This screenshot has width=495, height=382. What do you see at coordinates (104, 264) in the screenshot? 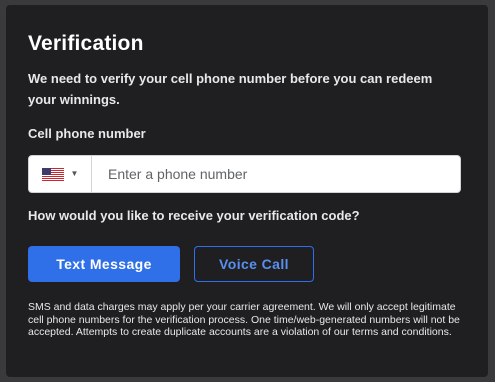
I see `text-message-button: Text Message` at bounding box center [104, 264].